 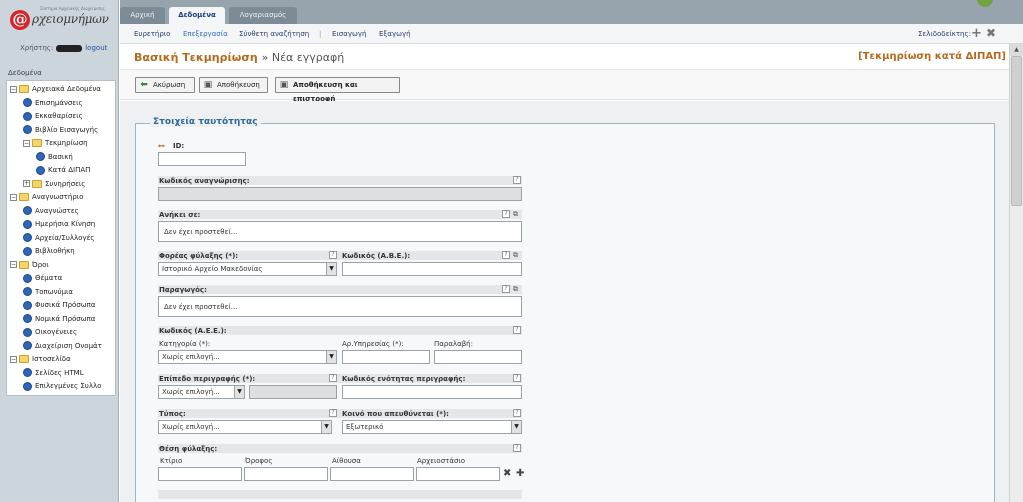 What do you see at coordinates (37, 48) in the screenshot?
I see `user-label: Χρήστης:` at bounding box center [37, 48].